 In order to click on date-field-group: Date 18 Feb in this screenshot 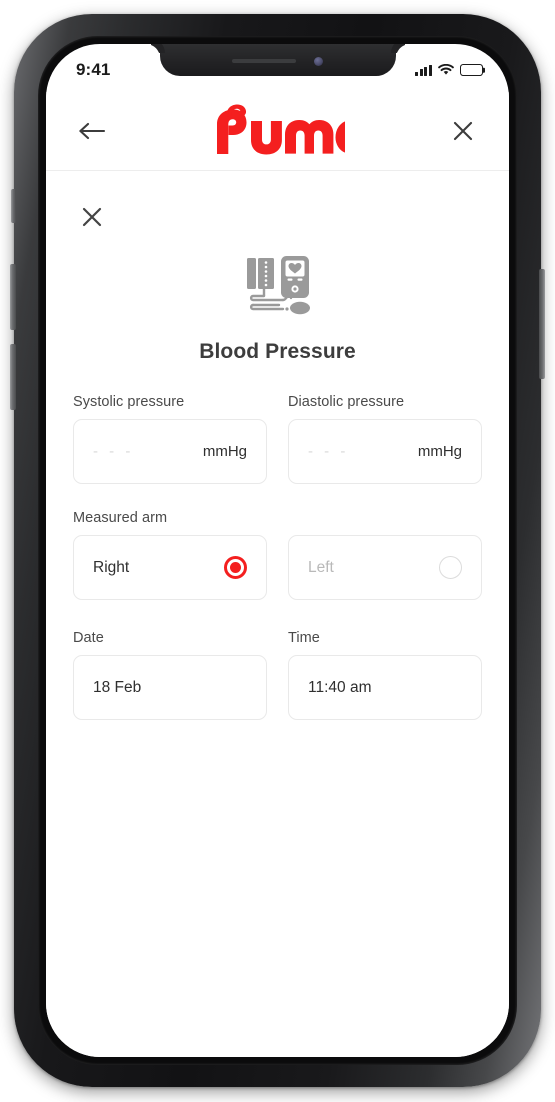, I will do `click(170, 675)`.